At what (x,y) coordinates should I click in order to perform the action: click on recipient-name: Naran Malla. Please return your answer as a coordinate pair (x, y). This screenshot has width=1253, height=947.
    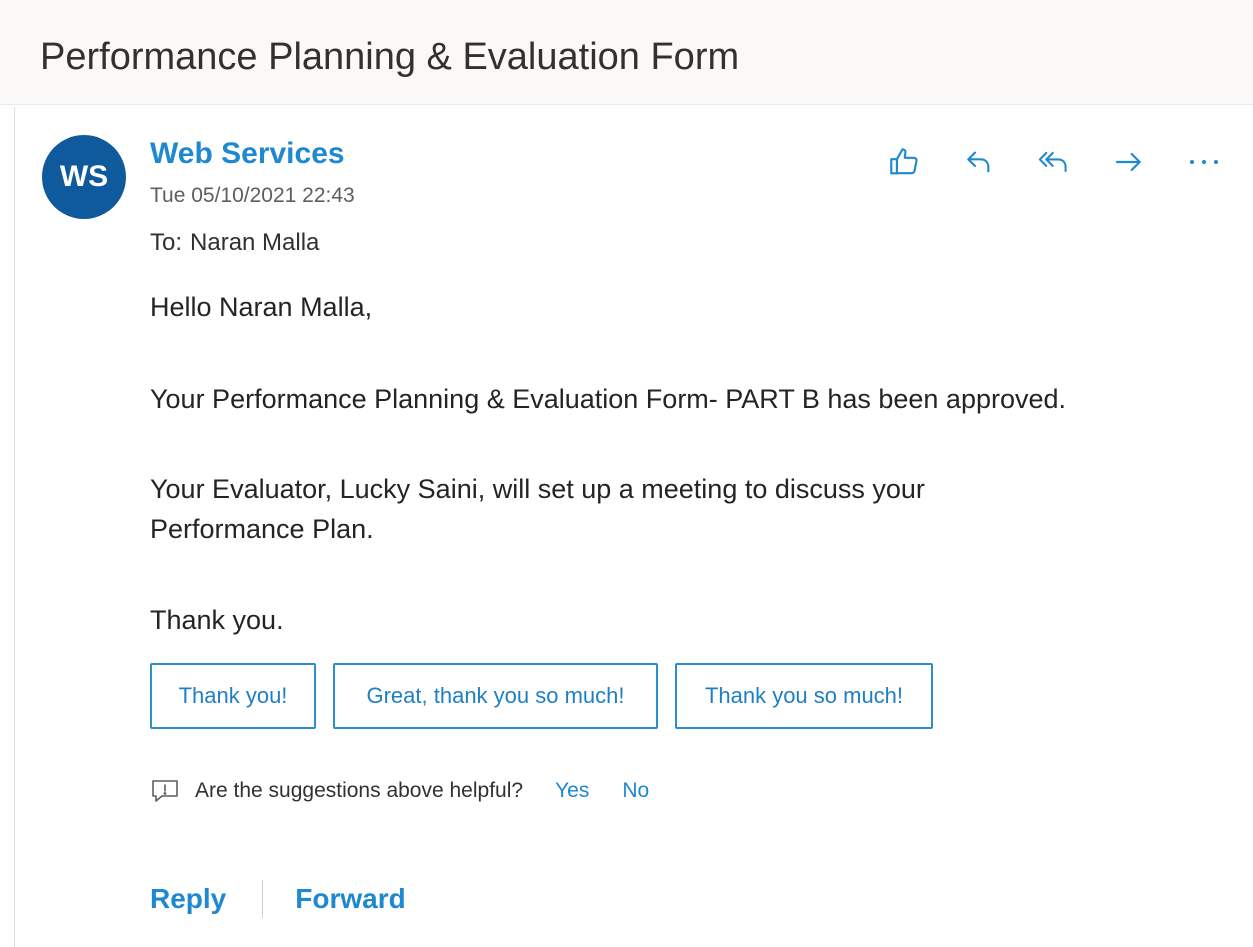
    Looking at the image, I should click on (254, 242).